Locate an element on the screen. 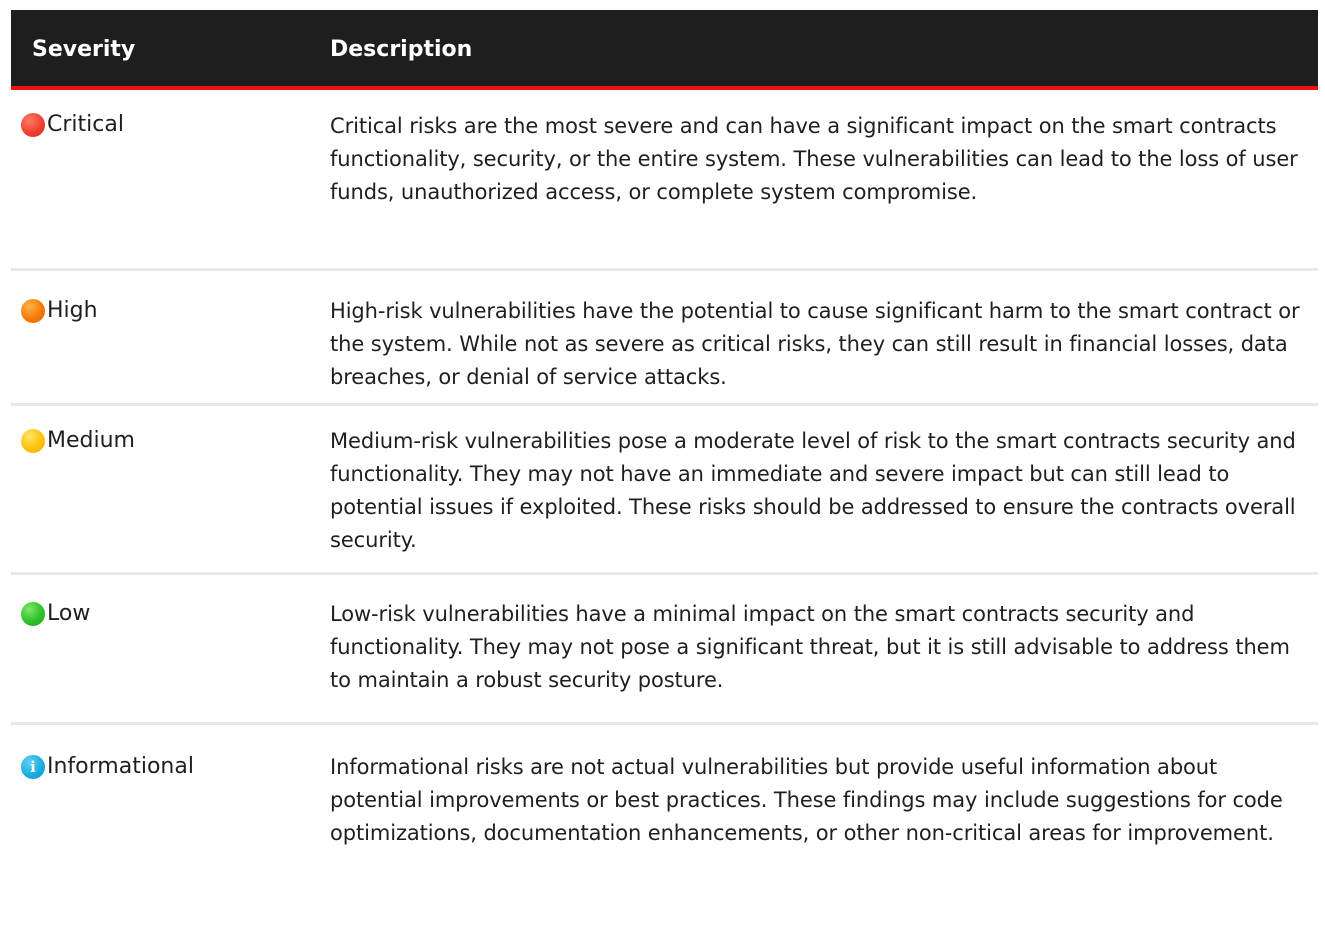 The width and height of the screenshot is (1325, 935). severity-cell: i Informational is located at coordinates (107, 767).